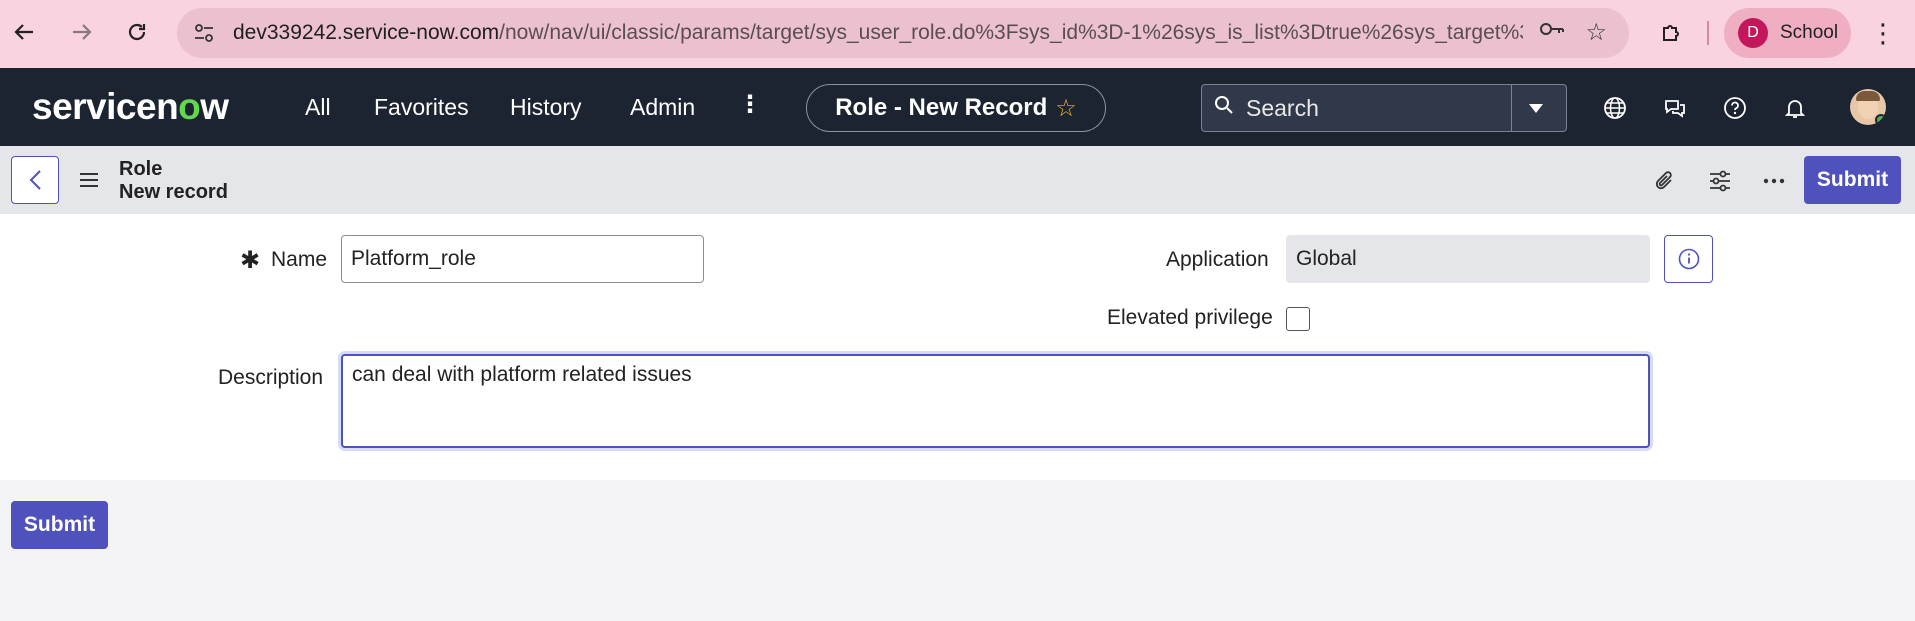 The width and height of the screenshot is (1915, 621). Describe the element at coordinates (1852, 180) in the screenshot. I see `submit-button-top: Submit` at that location.